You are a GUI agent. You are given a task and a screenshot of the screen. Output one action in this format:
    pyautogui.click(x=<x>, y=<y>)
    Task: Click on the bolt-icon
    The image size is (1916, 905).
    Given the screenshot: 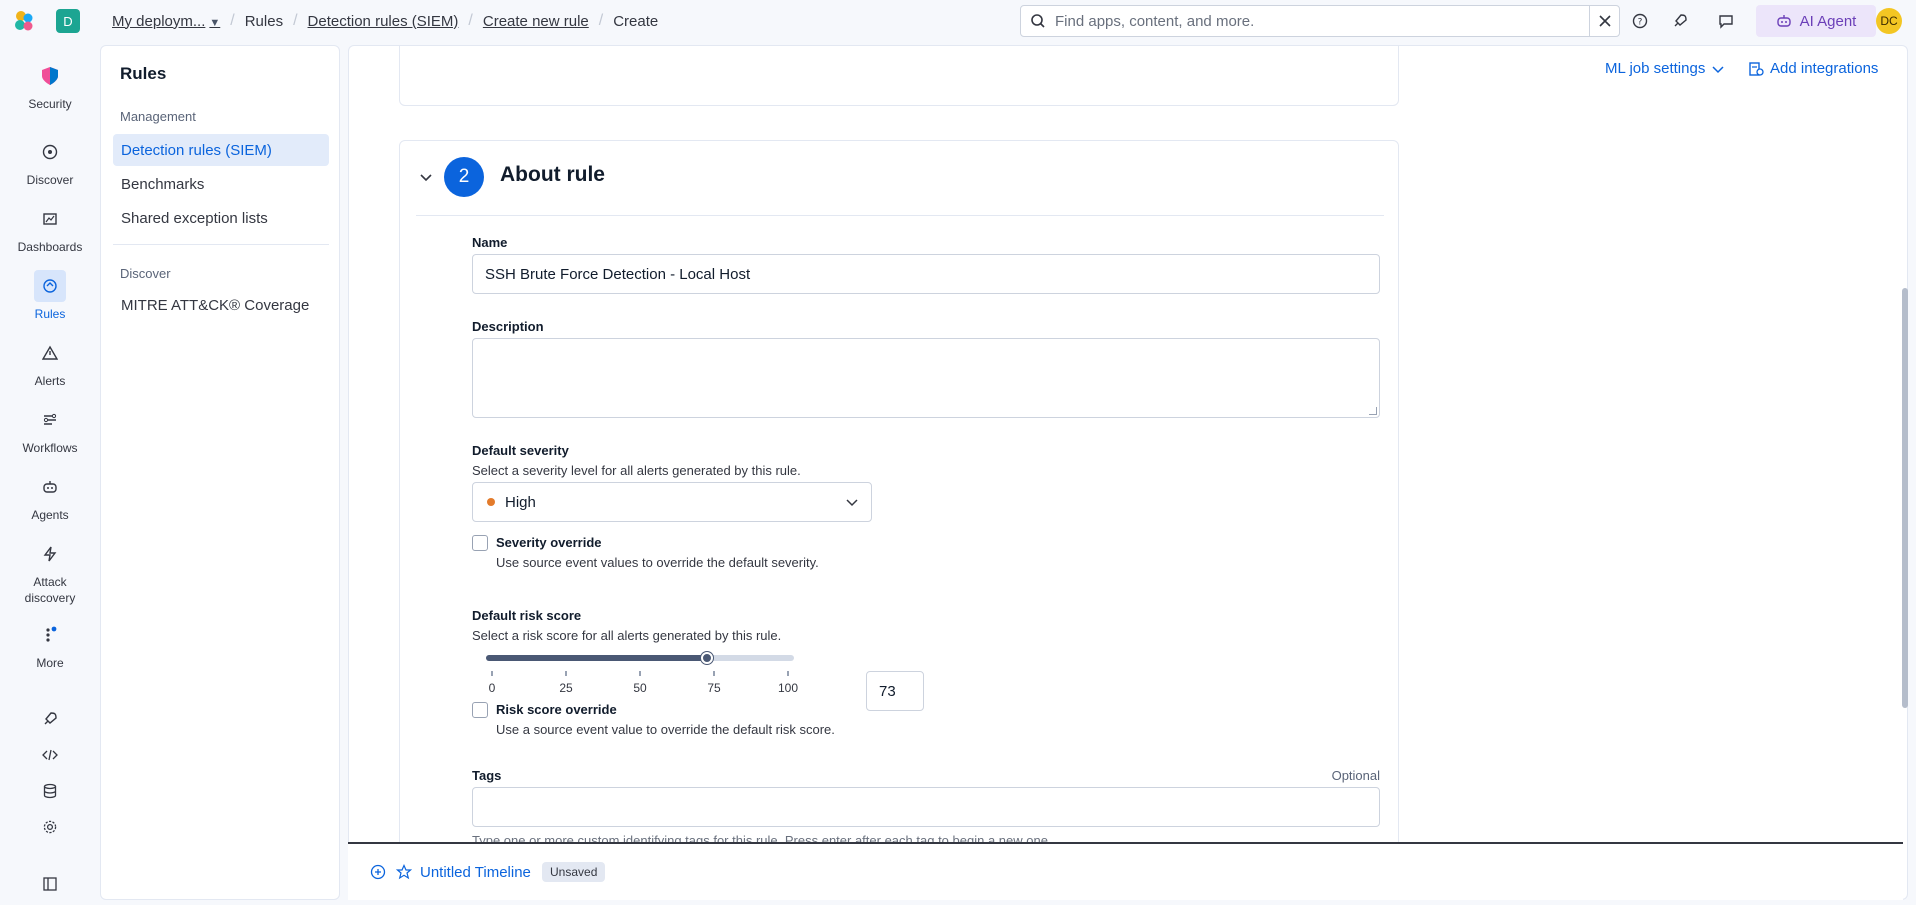 What is the action you would take?
    pyautogui.click(x=50, y=554)
    